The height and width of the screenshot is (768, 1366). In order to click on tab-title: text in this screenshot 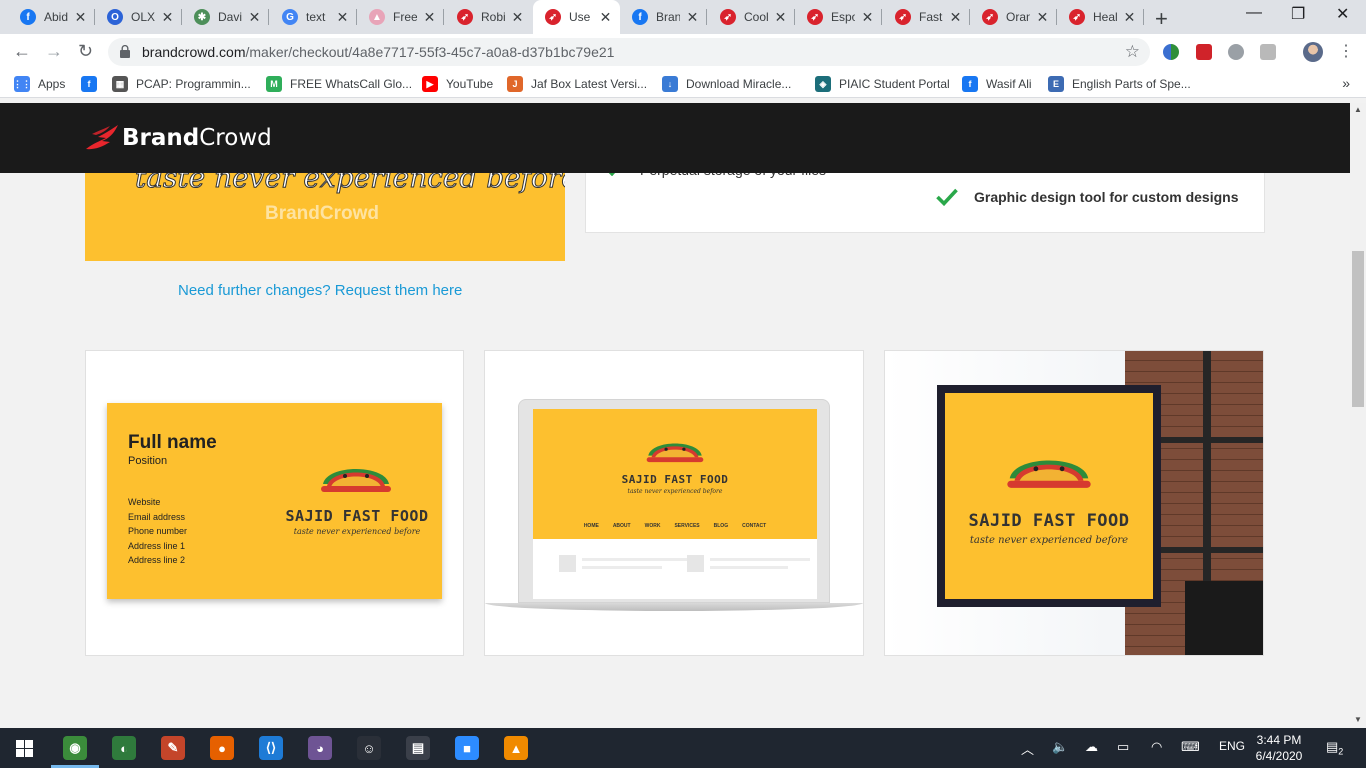, I will do `click(316, 17)`.